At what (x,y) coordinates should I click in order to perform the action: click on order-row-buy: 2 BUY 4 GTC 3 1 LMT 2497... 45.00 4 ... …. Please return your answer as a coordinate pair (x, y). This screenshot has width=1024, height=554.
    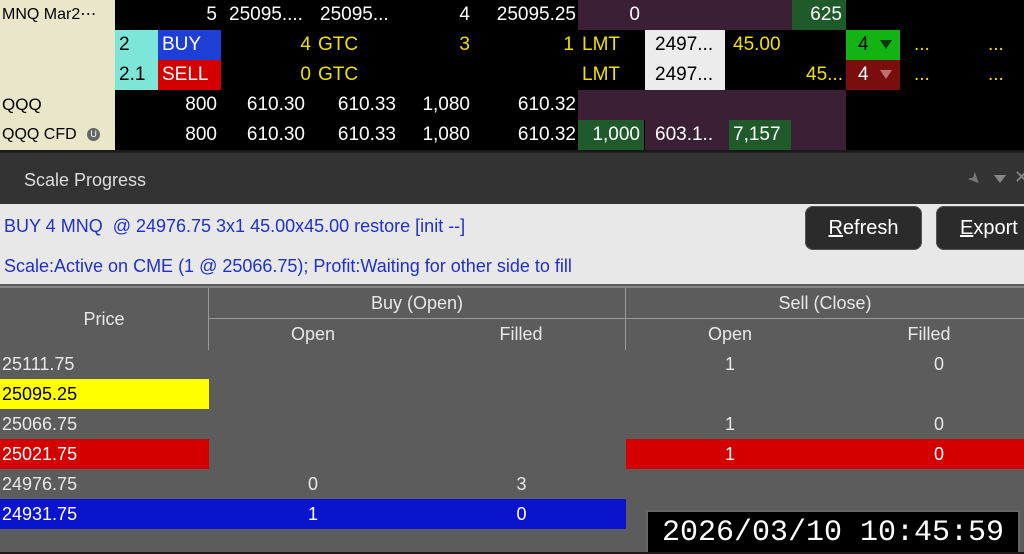
    Looking at the image, I should click on (512, 57).